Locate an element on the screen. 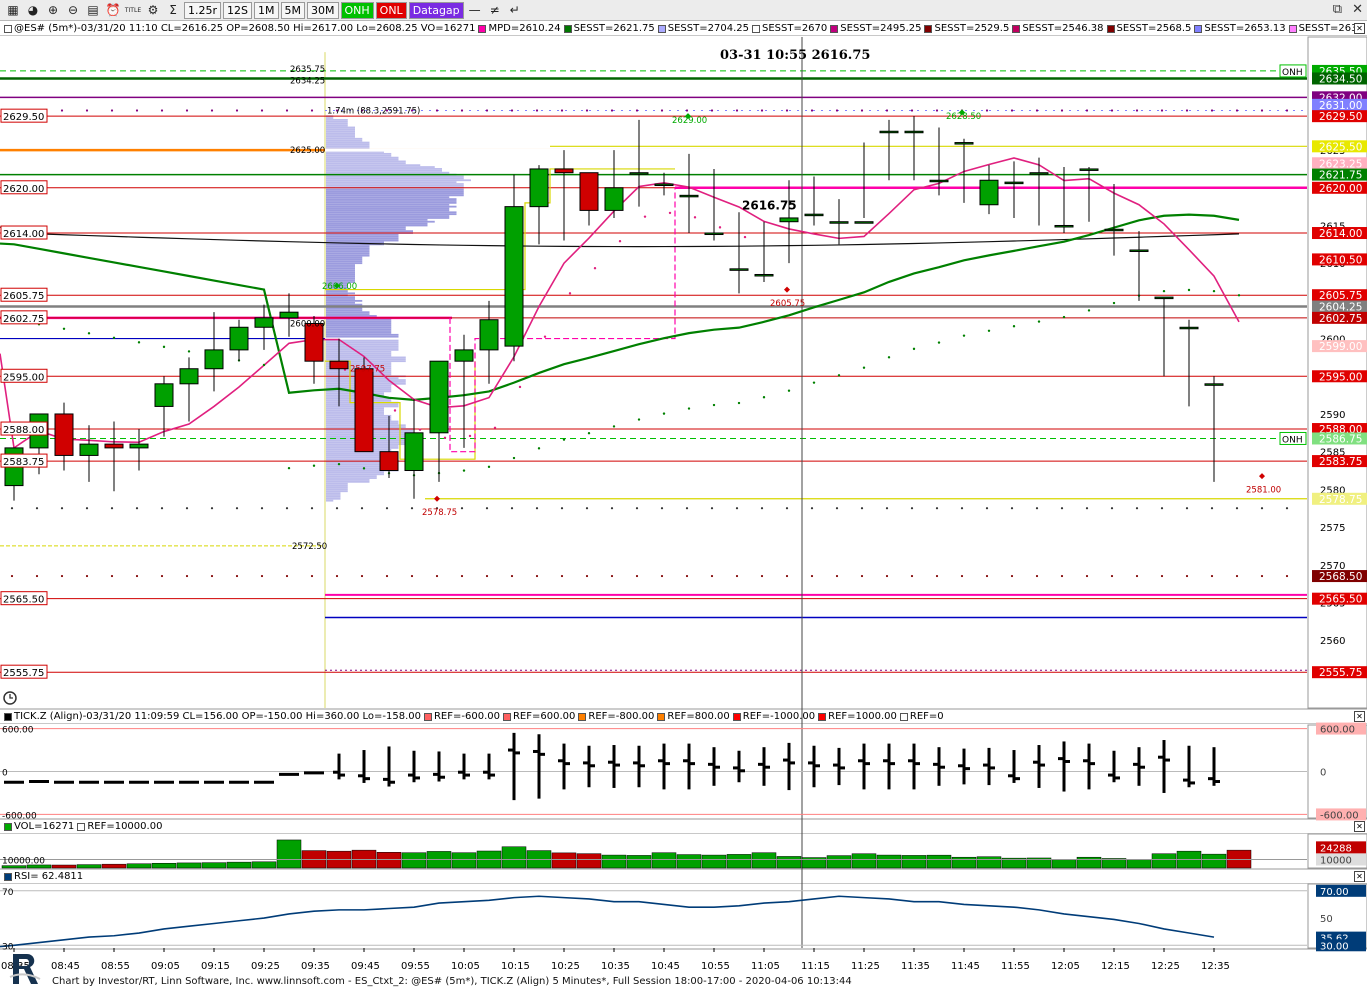 The width and height of the screenshot is (1367, 989). tick-axis-label: -600.00 is located at coordinates (19, 816).